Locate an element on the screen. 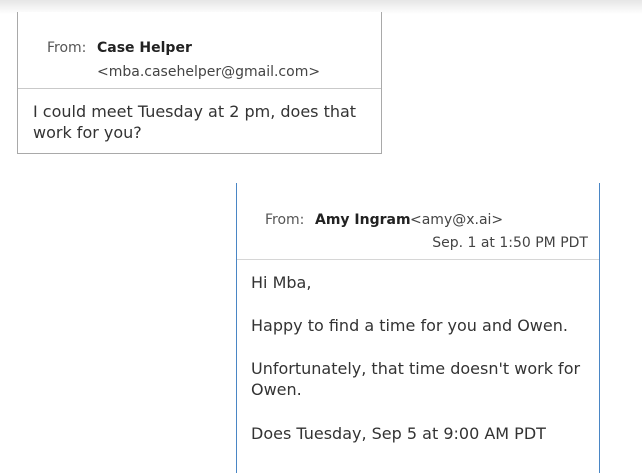  message-paragraph: Does Tuesday, Sep 5 at 9:00 AM PDT is located at coordinates (398, 433).